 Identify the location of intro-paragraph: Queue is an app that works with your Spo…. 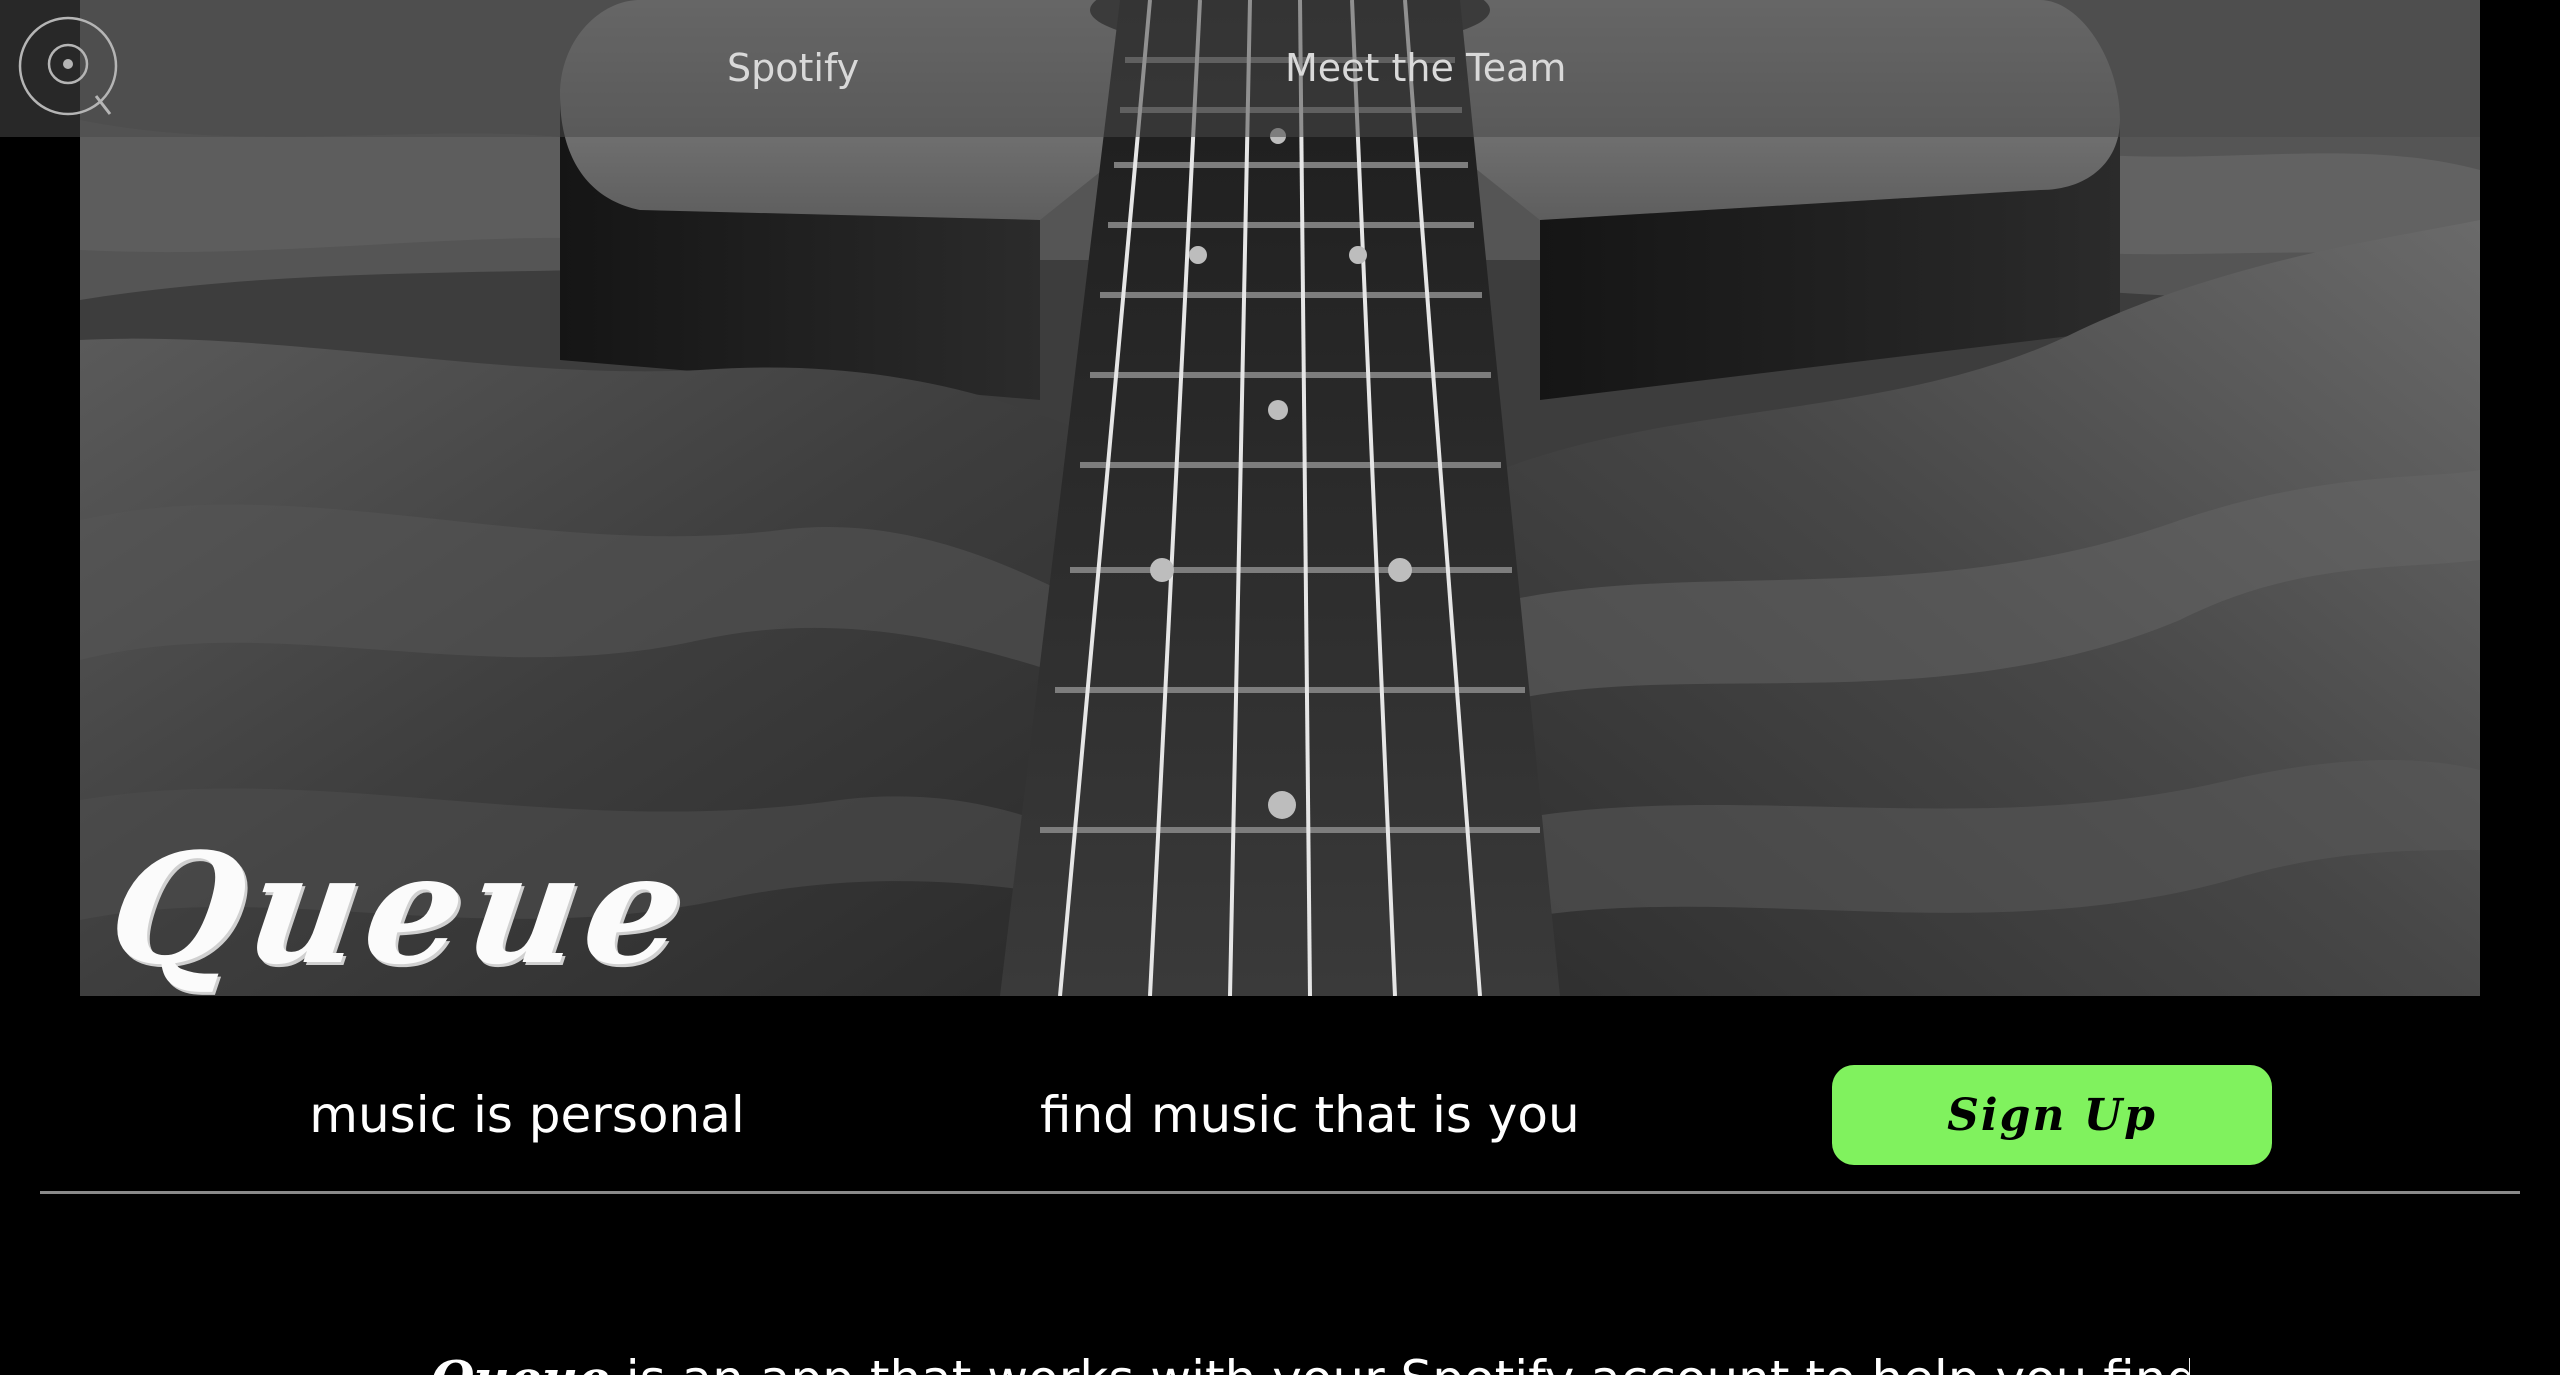
(1310, 1359).